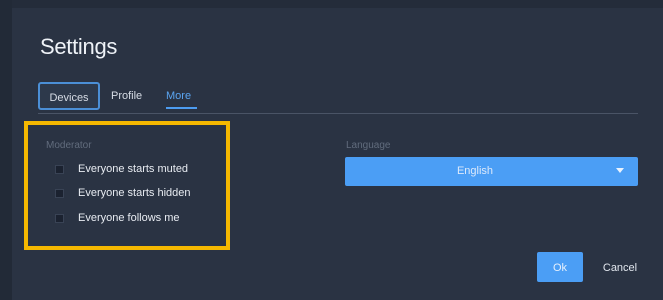 The height and width of the screenshot is (300, 663). What do you see at coordinates (331, 4) in the screenshot?
I see `window-top-strip` at bounding box center [331, 4].